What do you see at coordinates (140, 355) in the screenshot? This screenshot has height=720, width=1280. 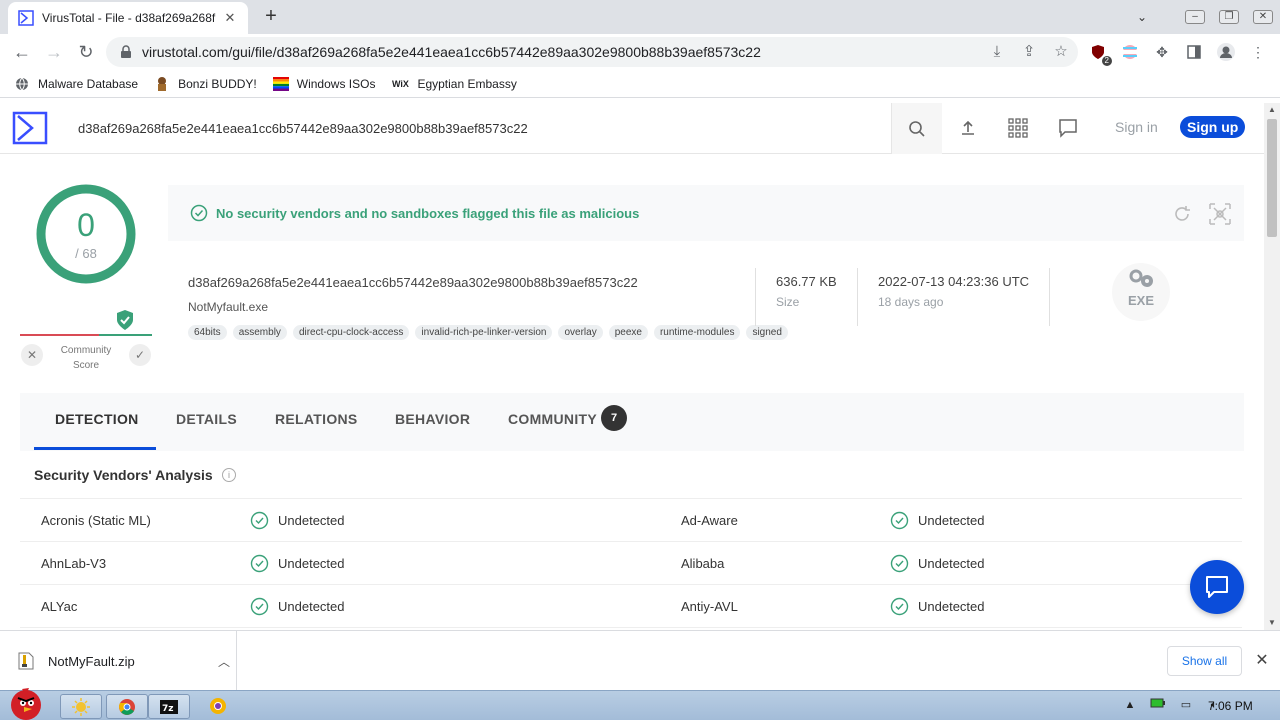 I see `upvote-check-icon: ✓` at bounding box center [140, 355].